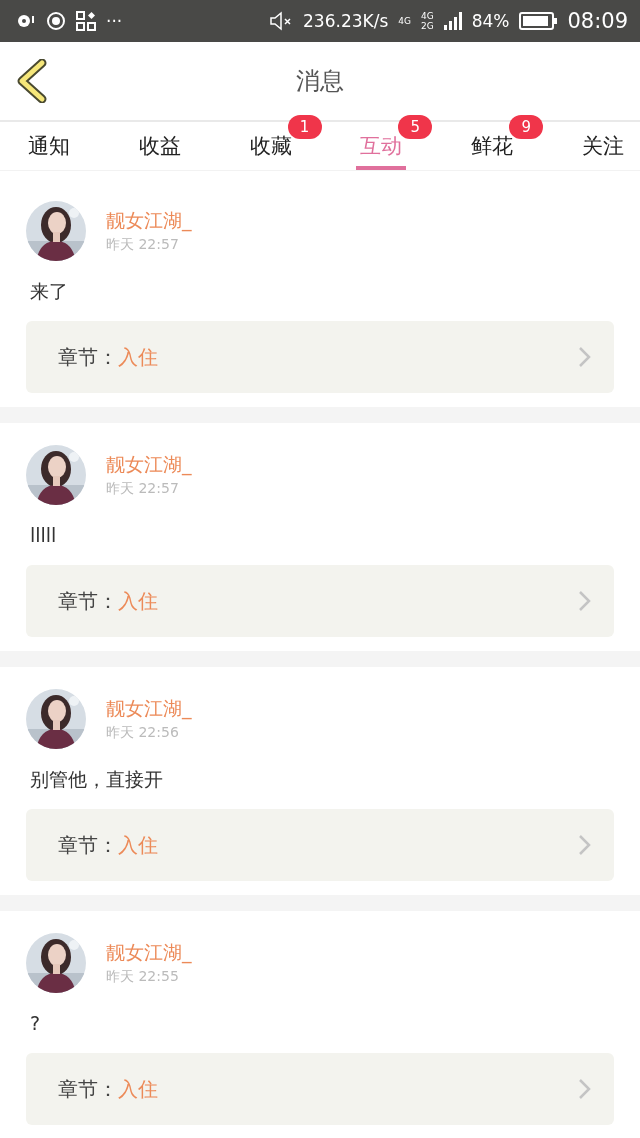 This screenshot has height=1138, width=640. What do you see at coordinates (49, 291) in the screenshot?
I see `message-text: 来了` at bounding box center [49, 291].